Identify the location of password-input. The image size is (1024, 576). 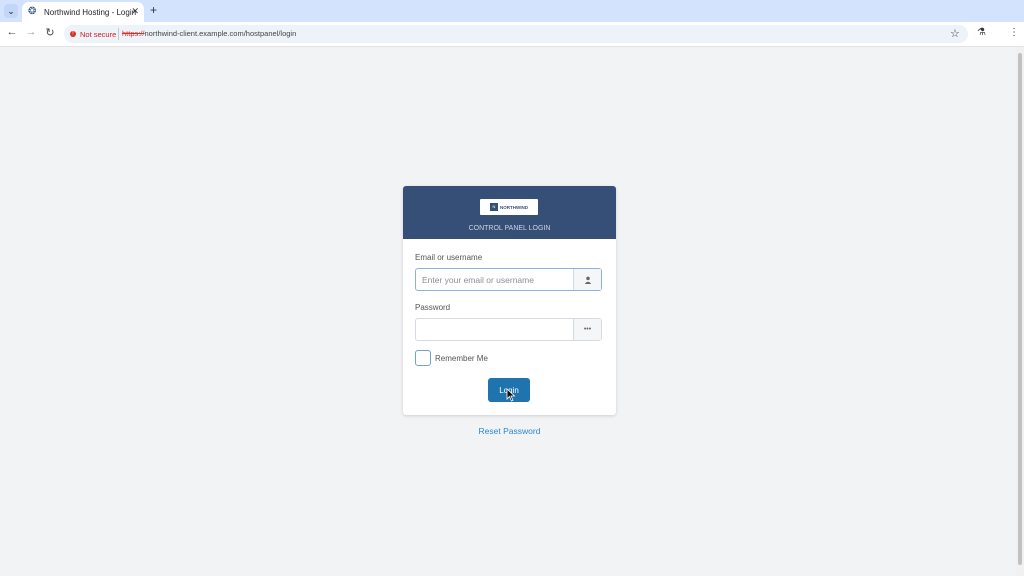
(494, 329).